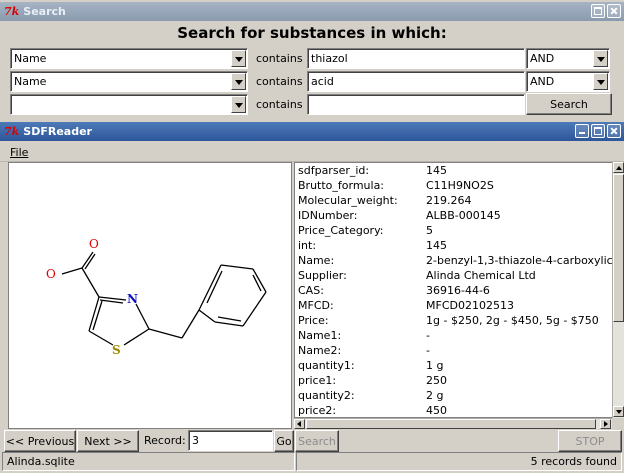 This screenshot has width=624, height=473. I want to click on property-row: Name2: -, so click(455, 351).